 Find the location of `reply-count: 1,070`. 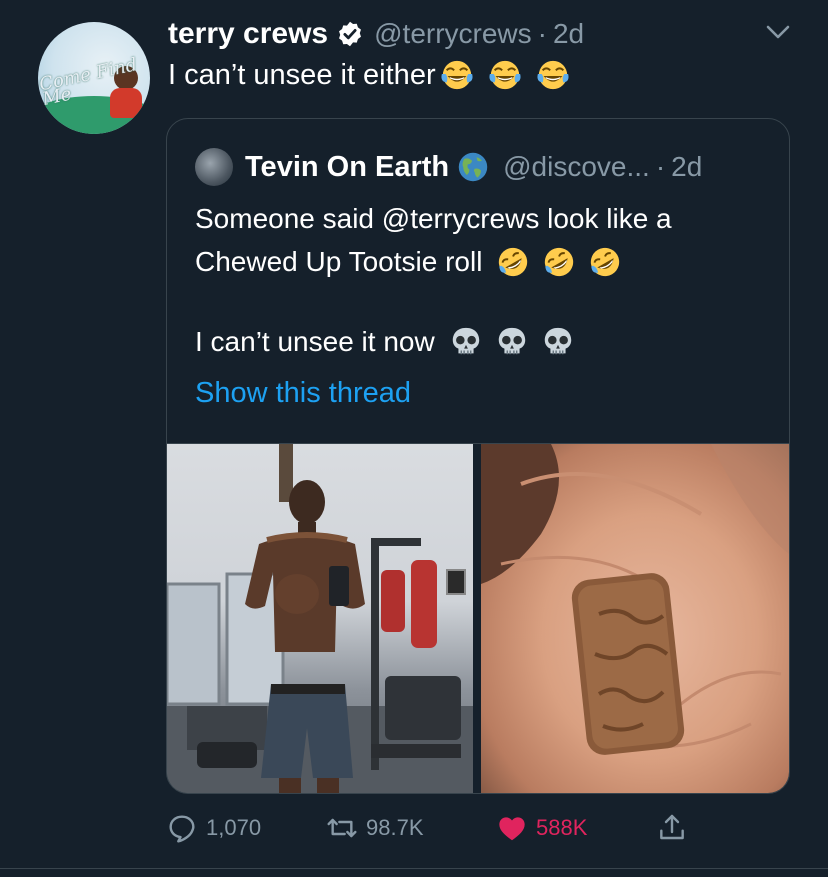

reply-count: 1,070 is located at coordinates (234, 827).